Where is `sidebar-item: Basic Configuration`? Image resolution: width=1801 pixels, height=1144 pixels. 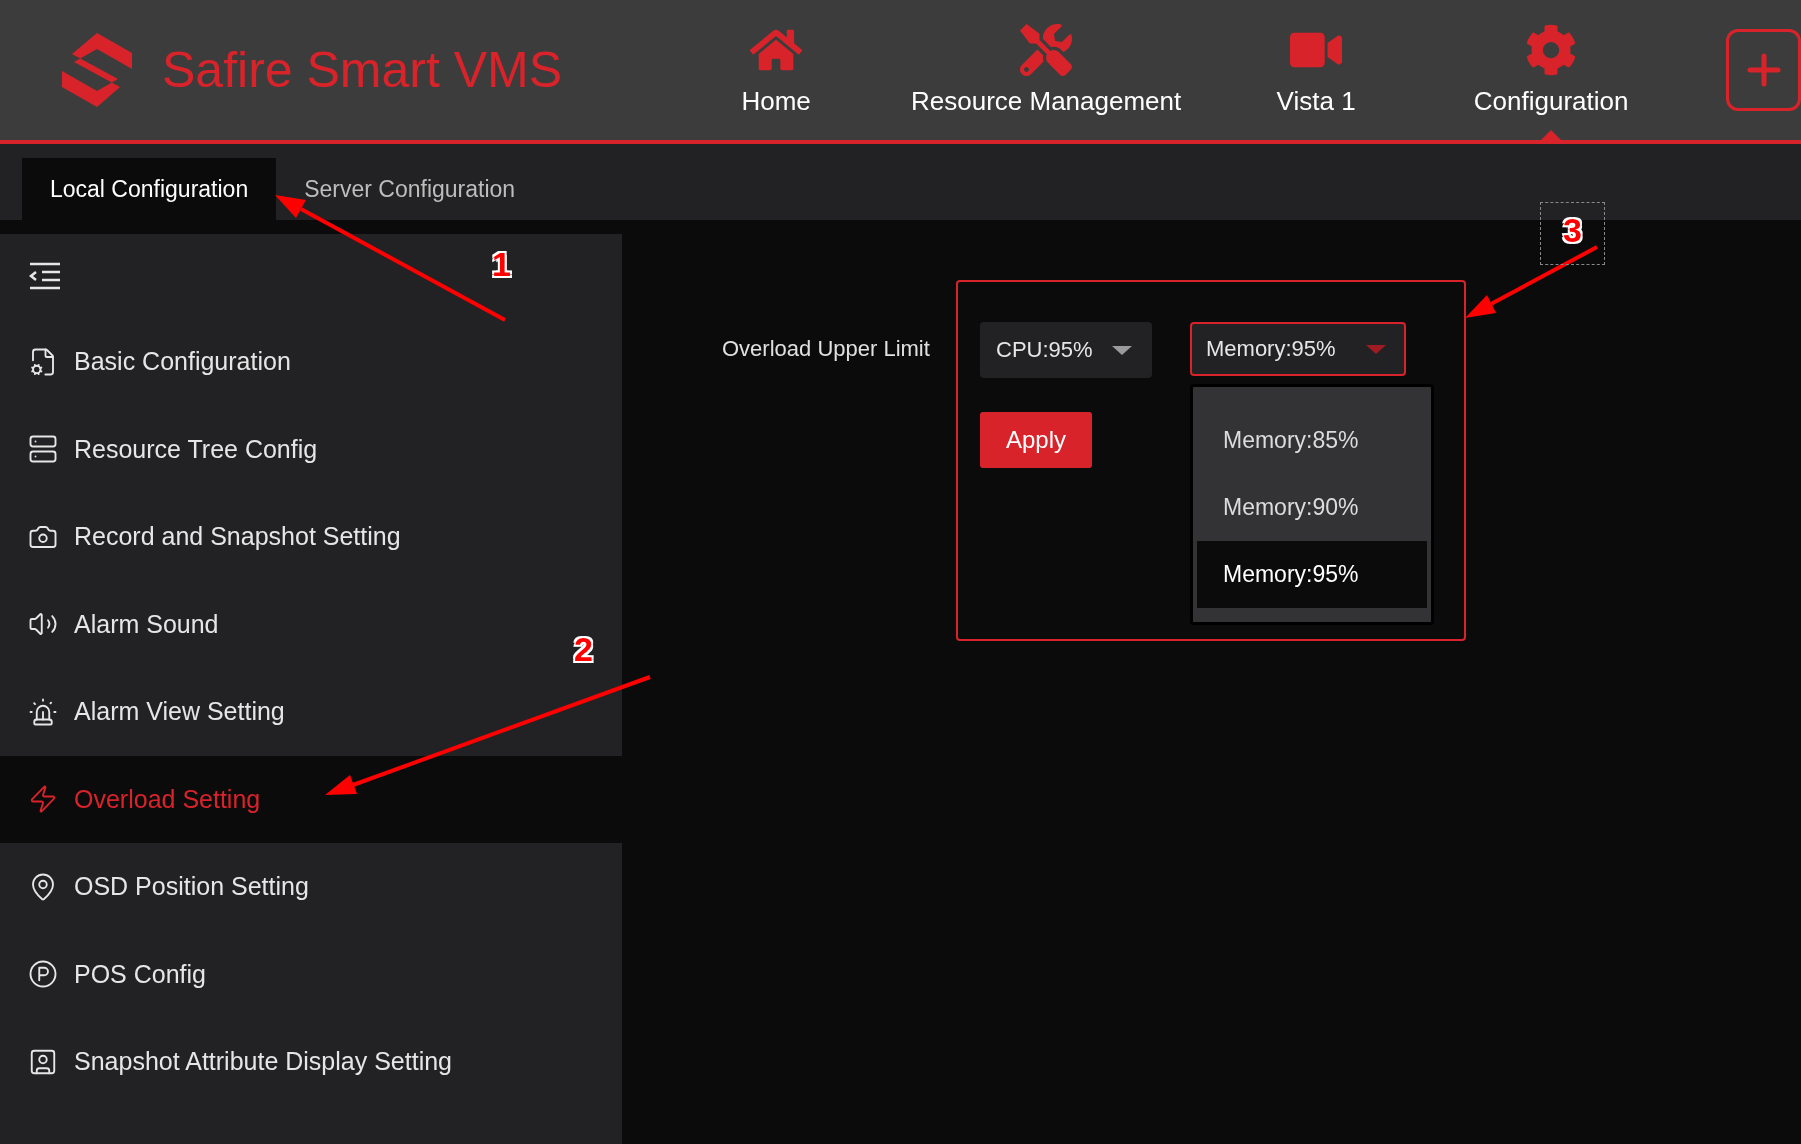
sidebar-item: Basic Configuration is located at coordinates (153, 362).